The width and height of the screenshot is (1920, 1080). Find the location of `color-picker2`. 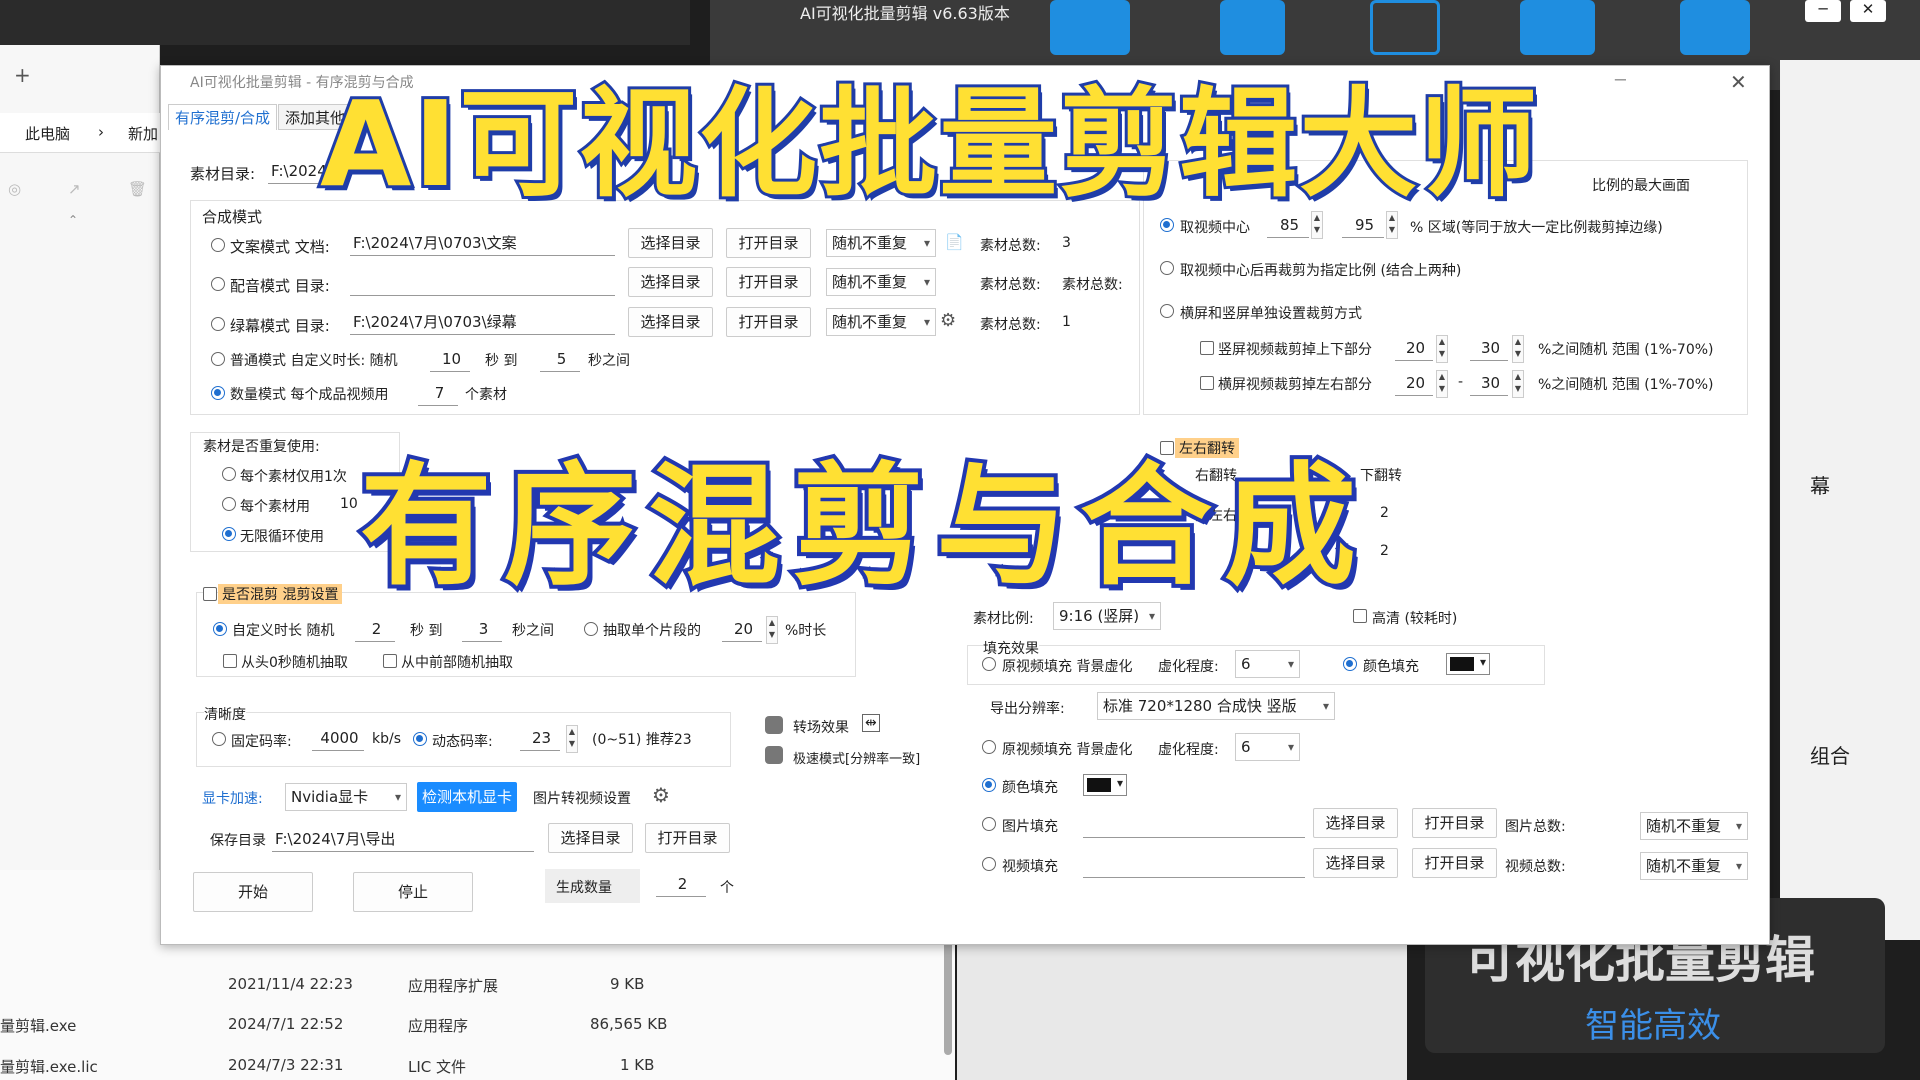

color-picker2 is located at coordinates (1105, 785).